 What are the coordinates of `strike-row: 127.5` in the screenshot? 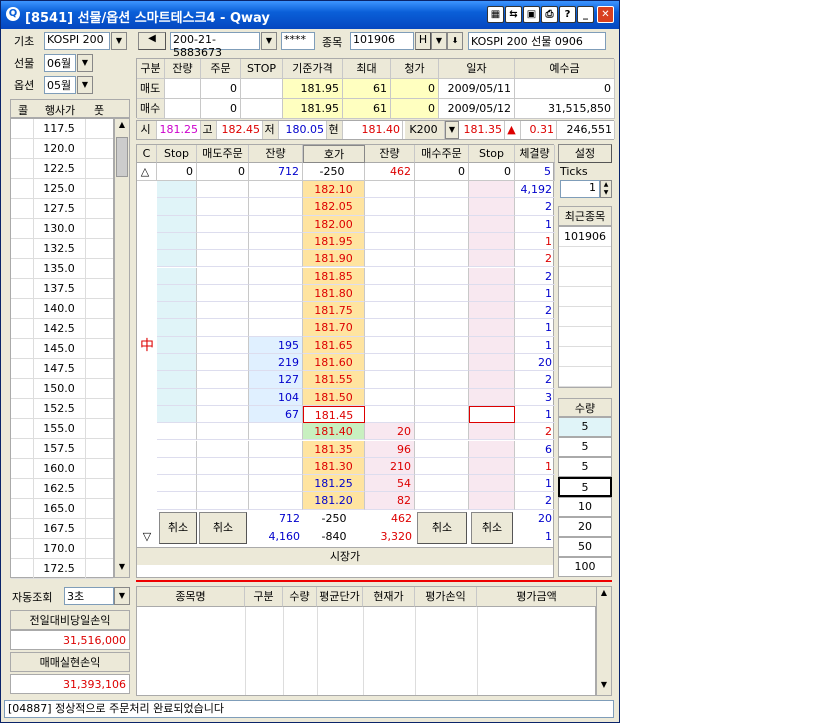 It's located at (62, 209).